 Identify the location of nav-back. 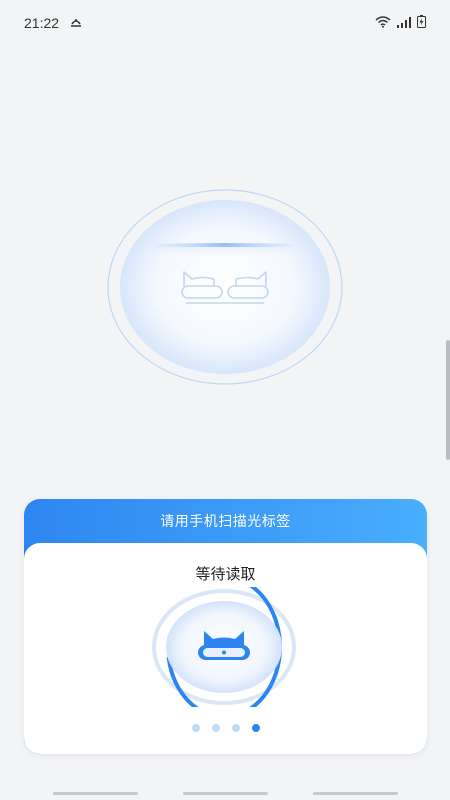
(355, 793).